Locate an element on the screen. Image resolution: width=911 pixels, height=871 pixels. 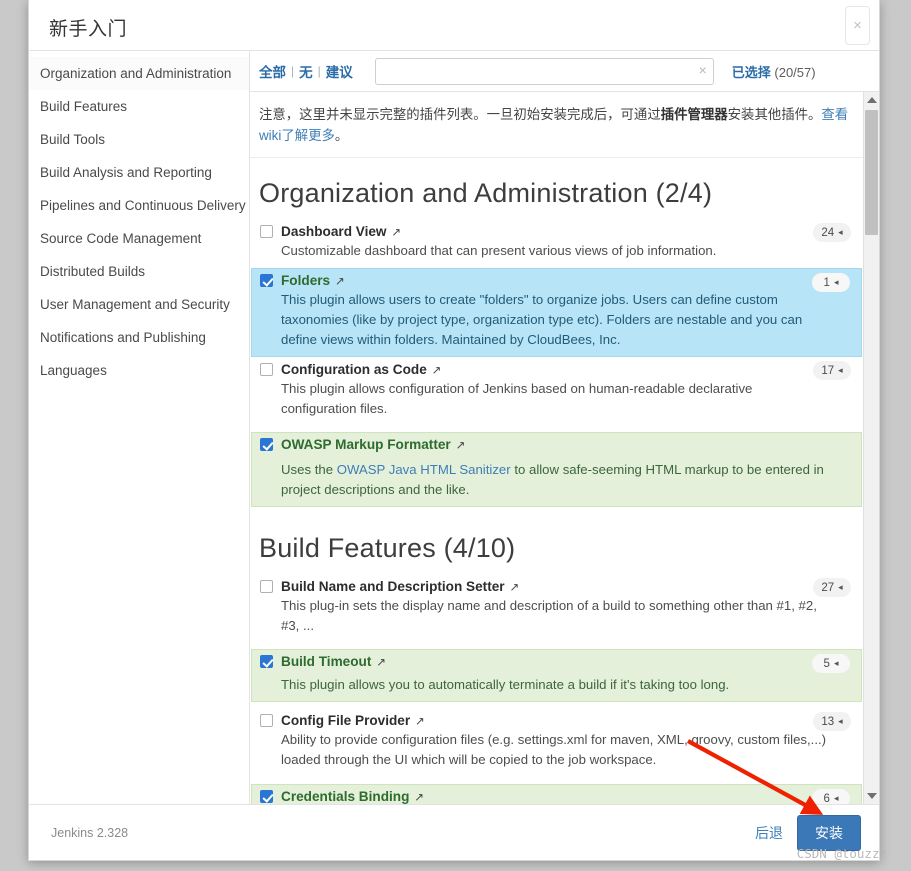
plugin-list-scrollbar is located at coordinates (871, 448).